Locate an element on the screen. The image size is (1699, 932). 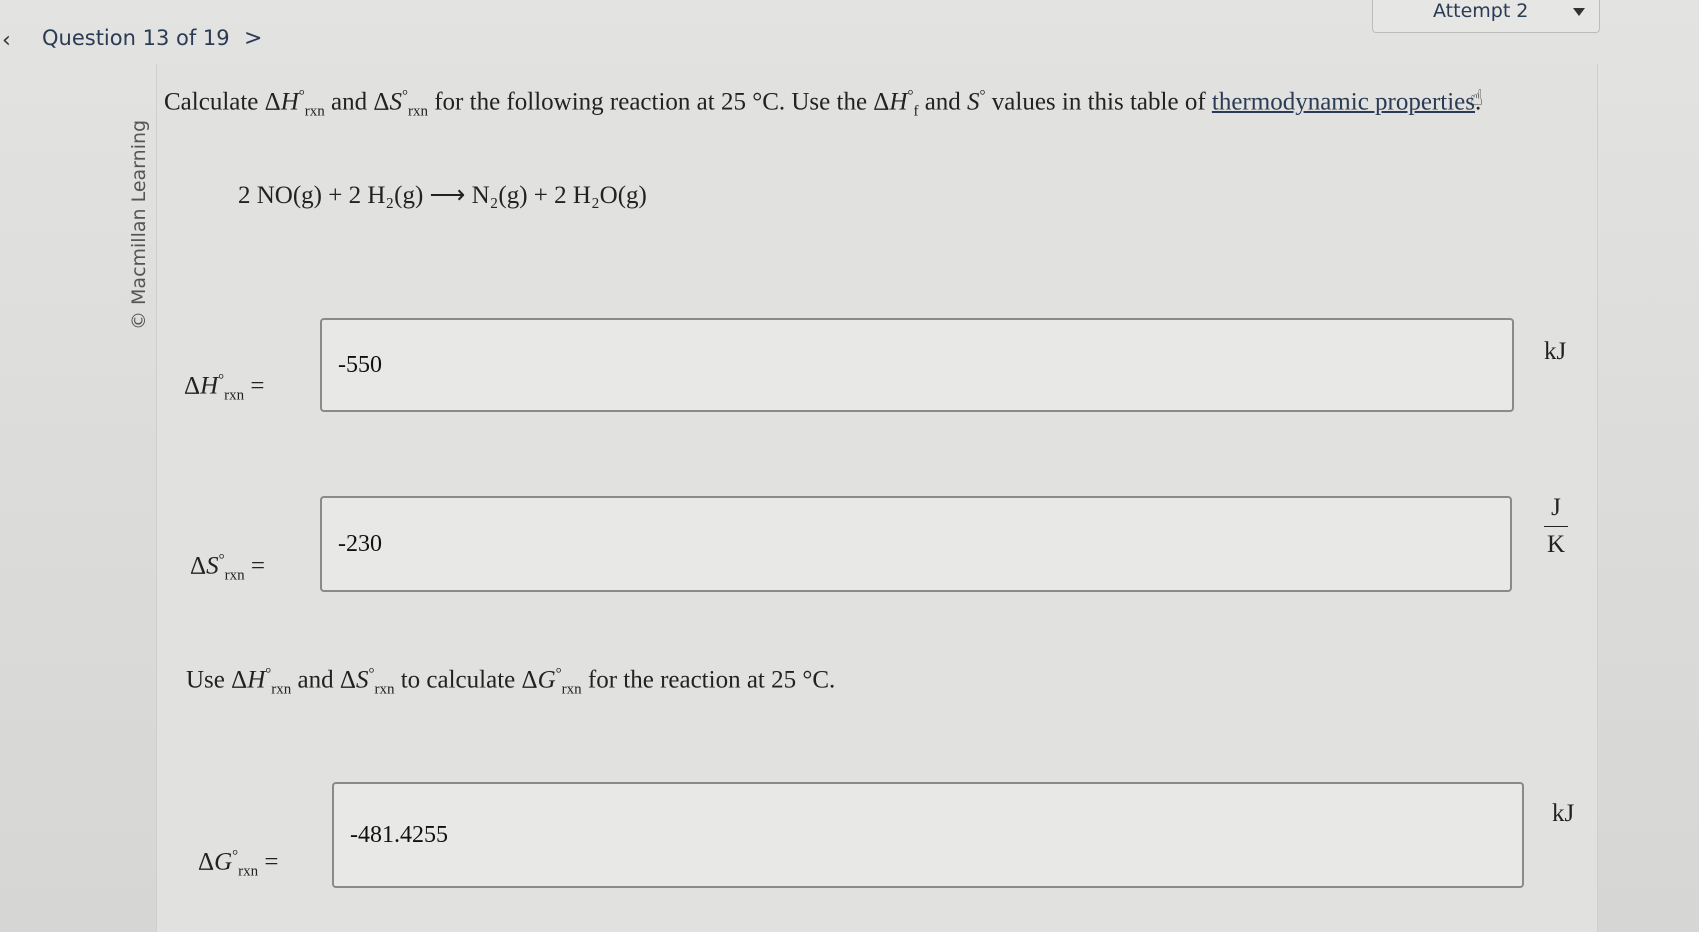
attempt-label: Attempt 2 is located at coordinates (1481, 11).